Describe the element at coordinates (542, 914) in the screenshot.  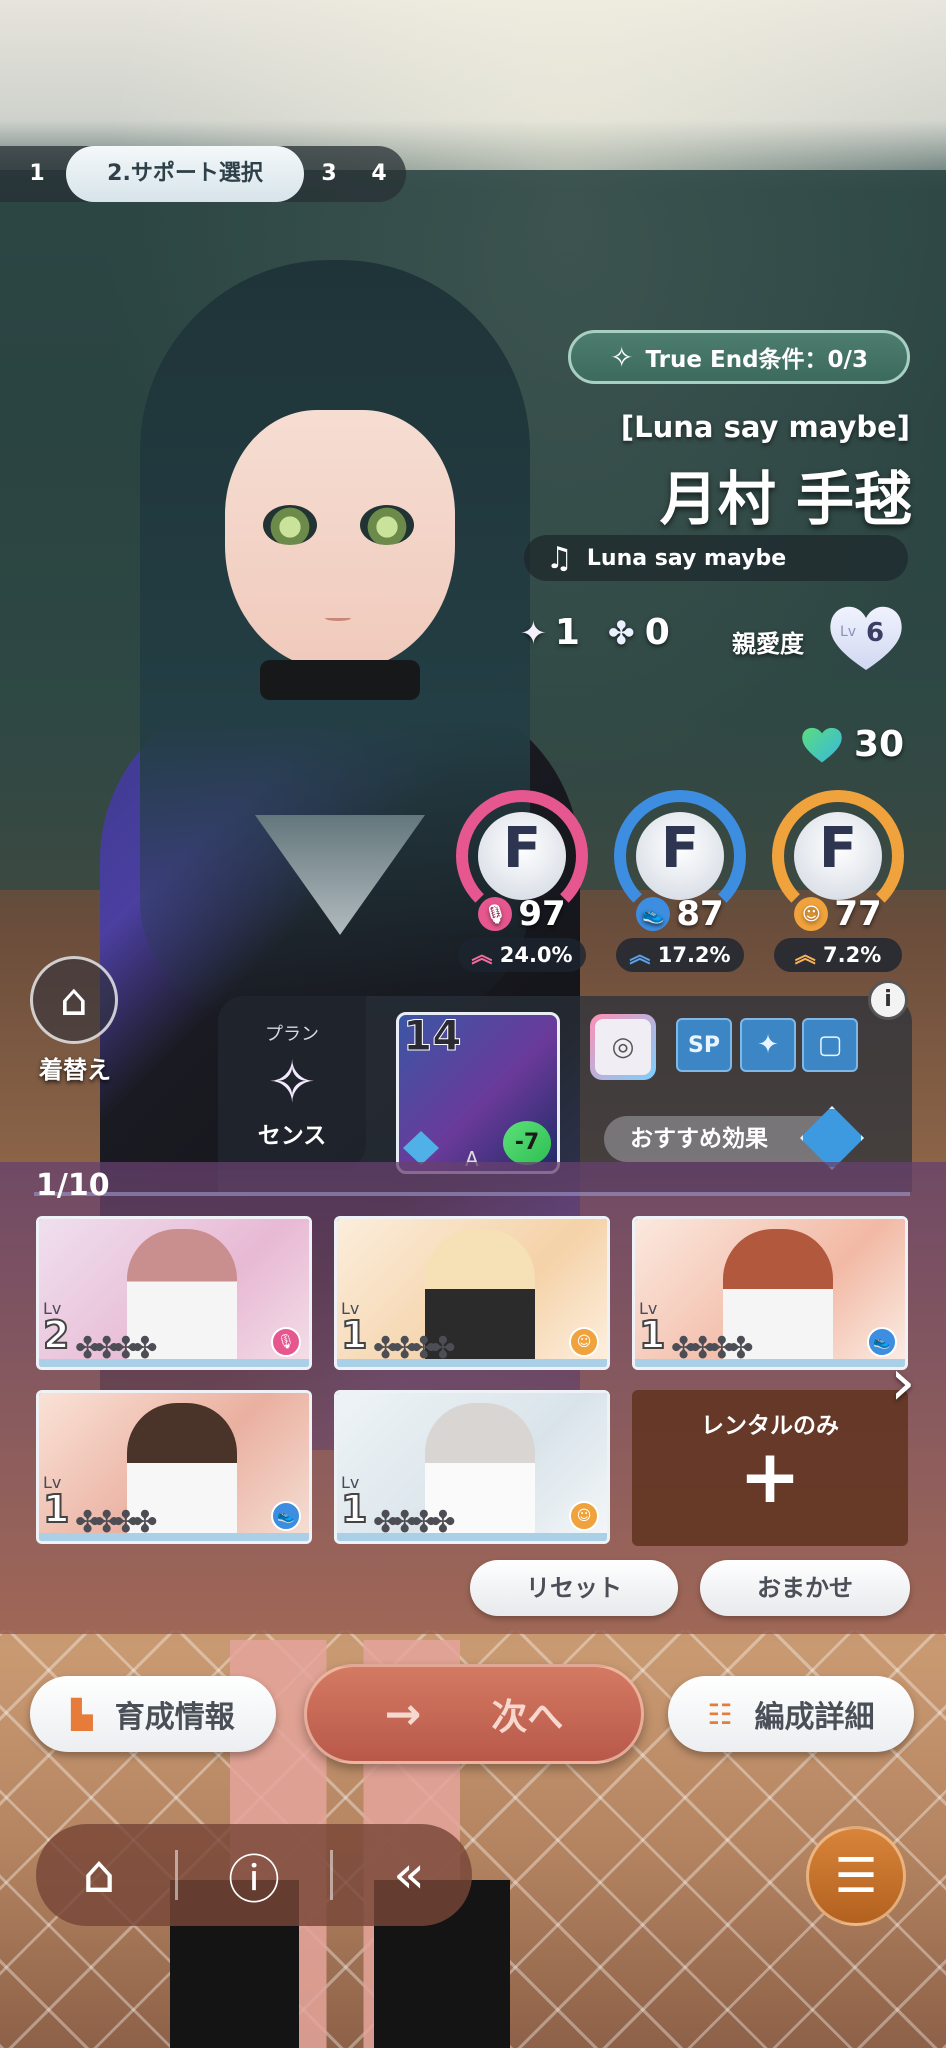
I see `vocal-value: 97` at that location.